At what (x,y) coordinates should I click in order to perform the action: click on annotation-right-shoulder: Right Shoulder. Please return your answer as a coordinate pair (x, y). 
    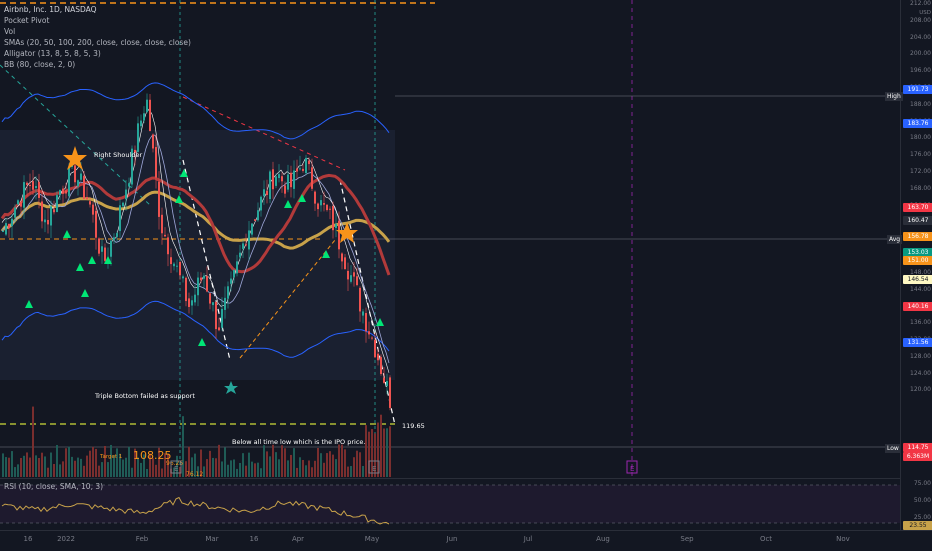
    Looking at the image, I should click on (118, 155).